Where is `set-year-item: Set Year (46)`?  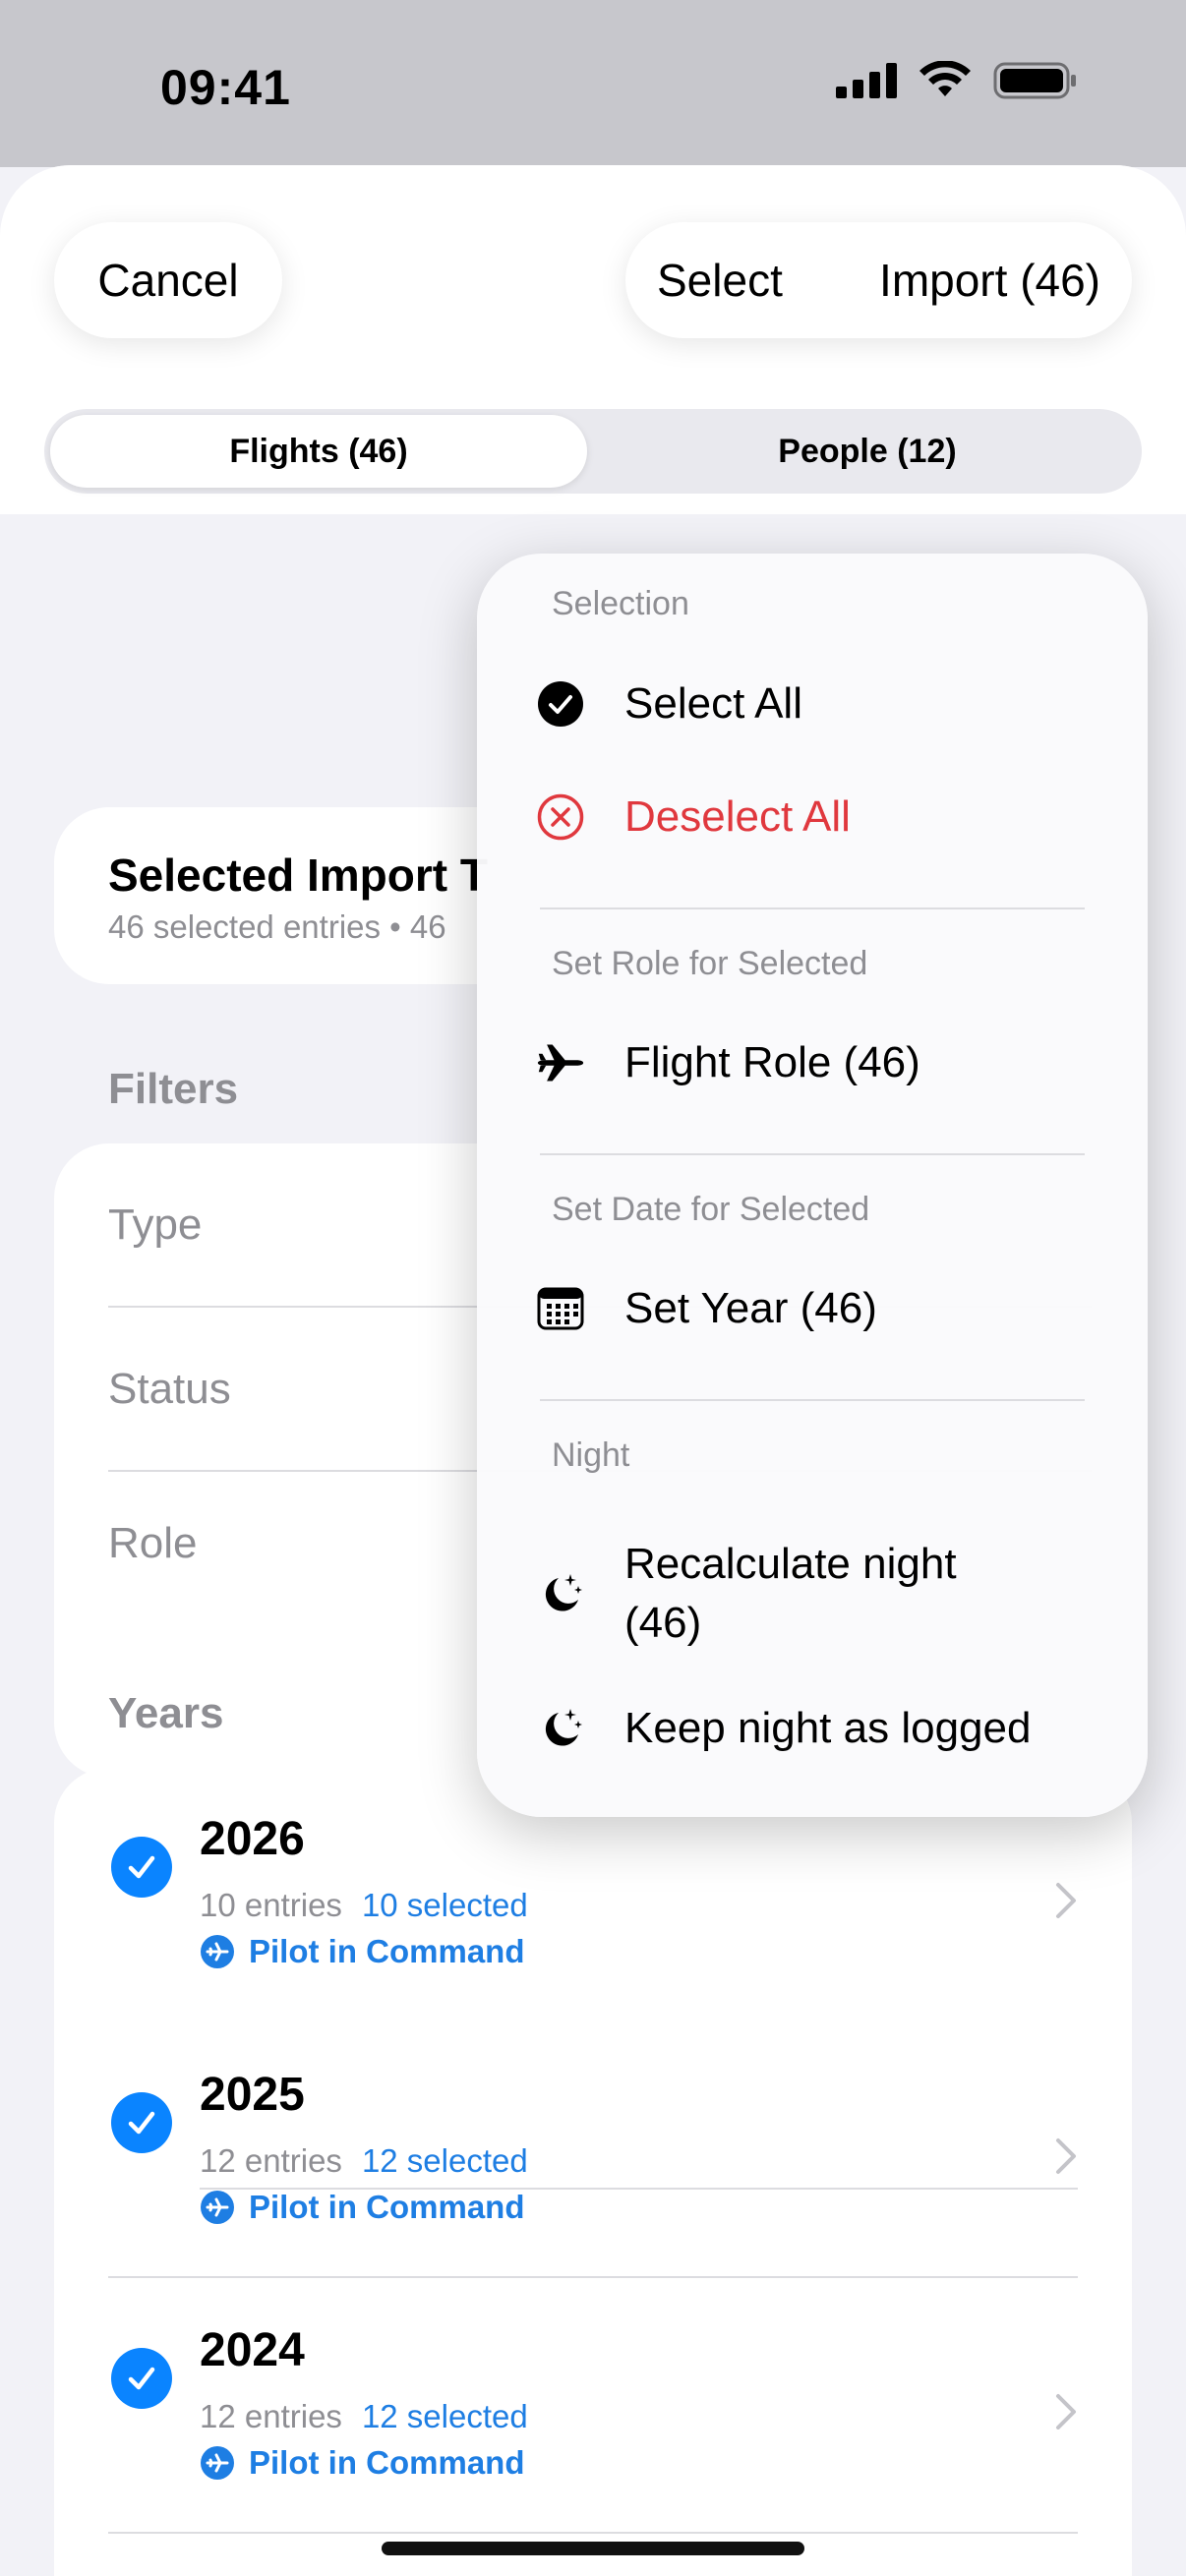 set-year-item: Set Year (46) is located at coordinates (706, 1308).